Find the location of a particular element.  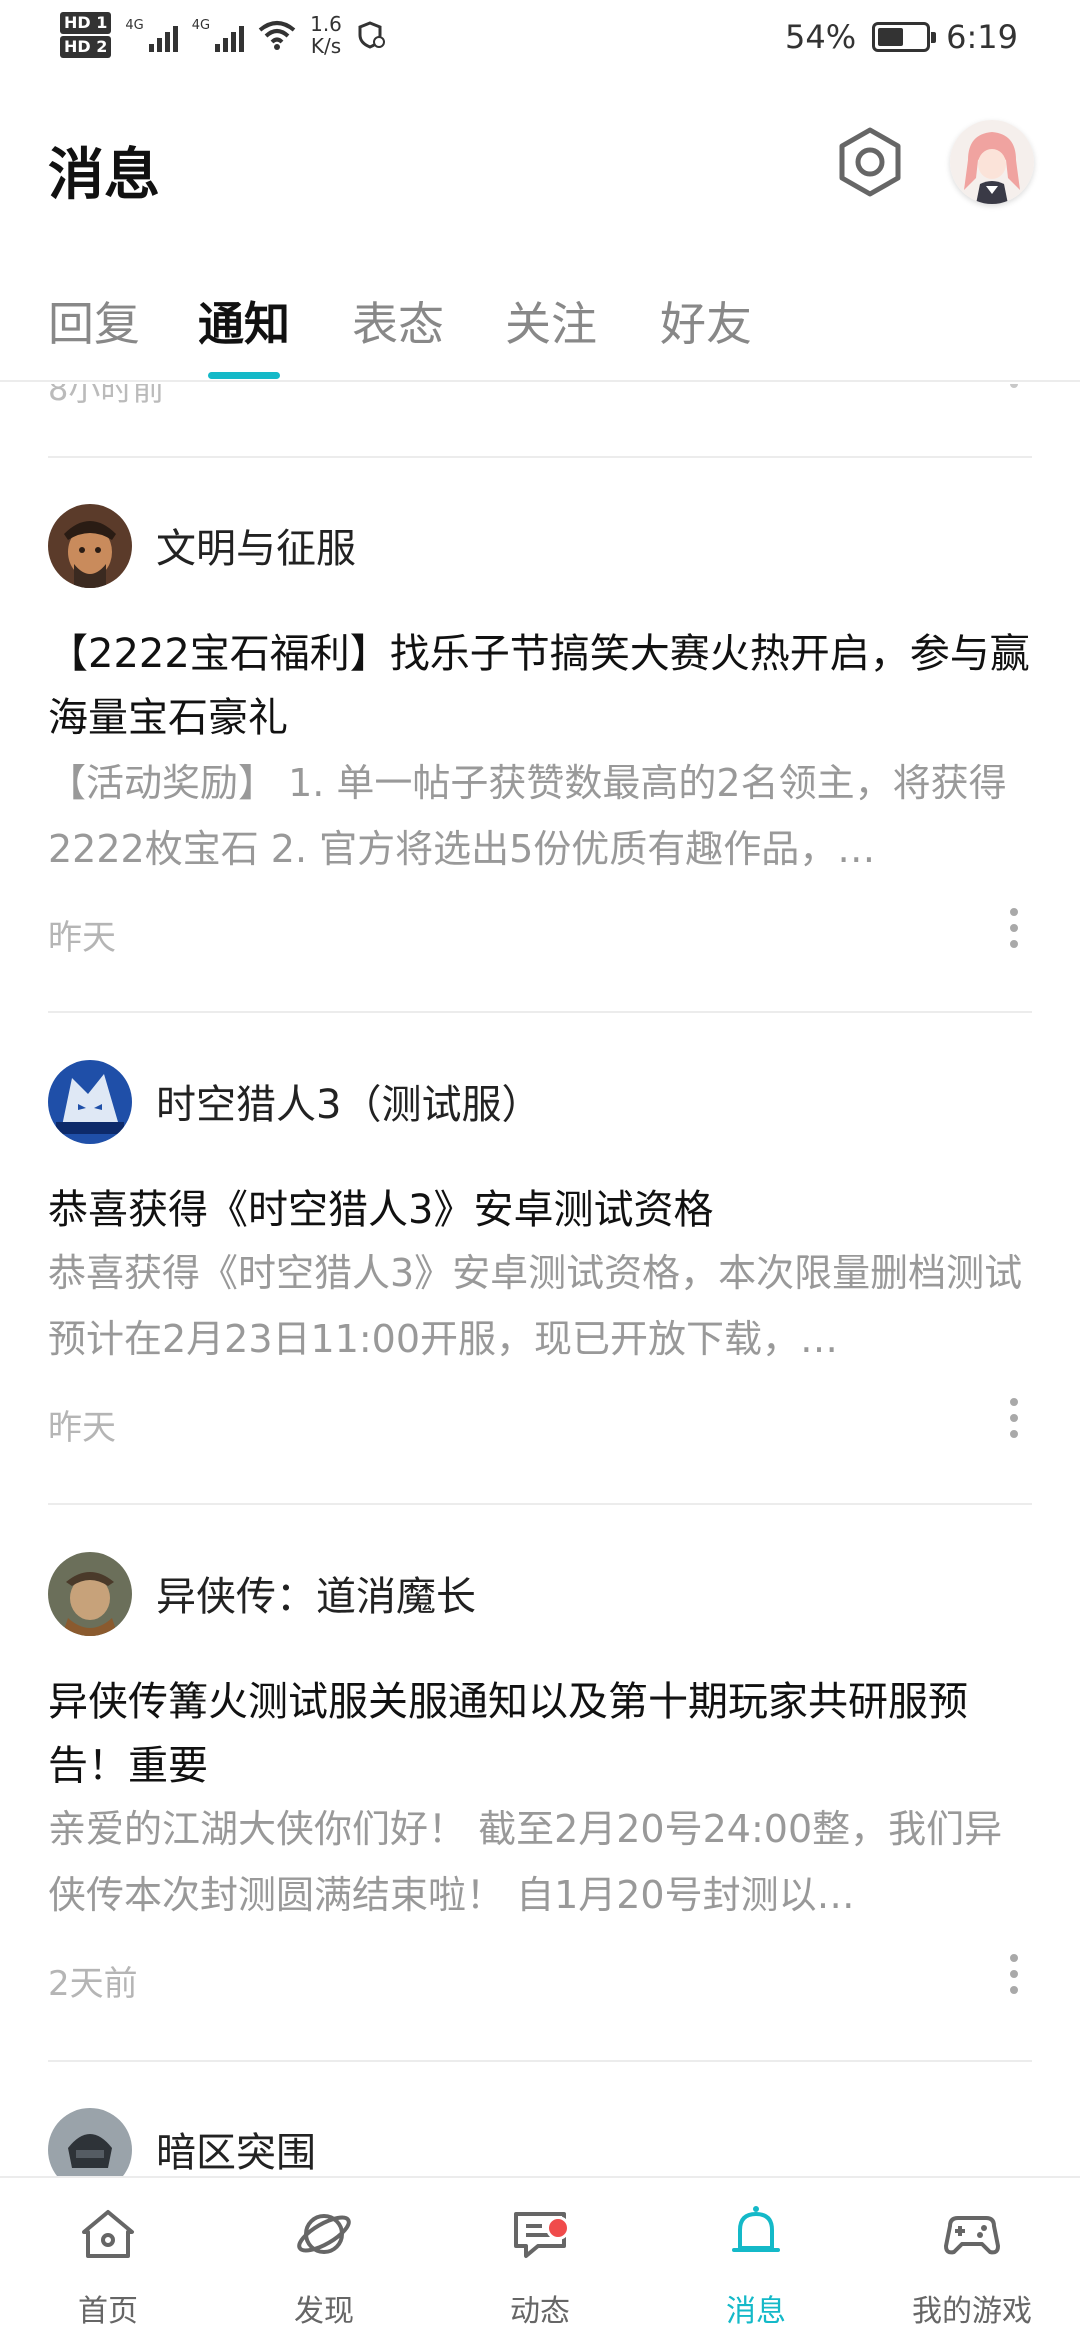

nav-label: 动态 is located at coordinates (540, 2311).